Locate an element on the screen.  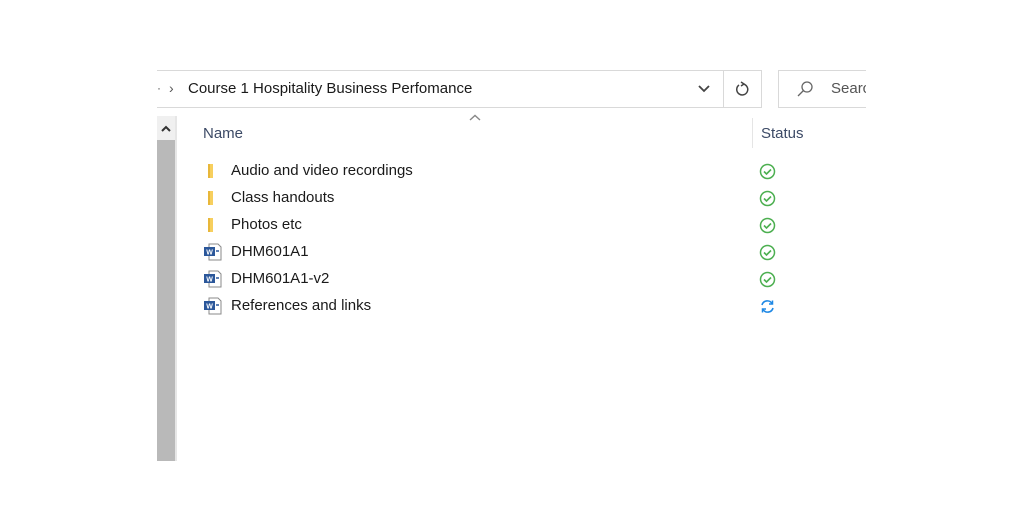
address-dropdown-button is located at coordinates (703, 89).